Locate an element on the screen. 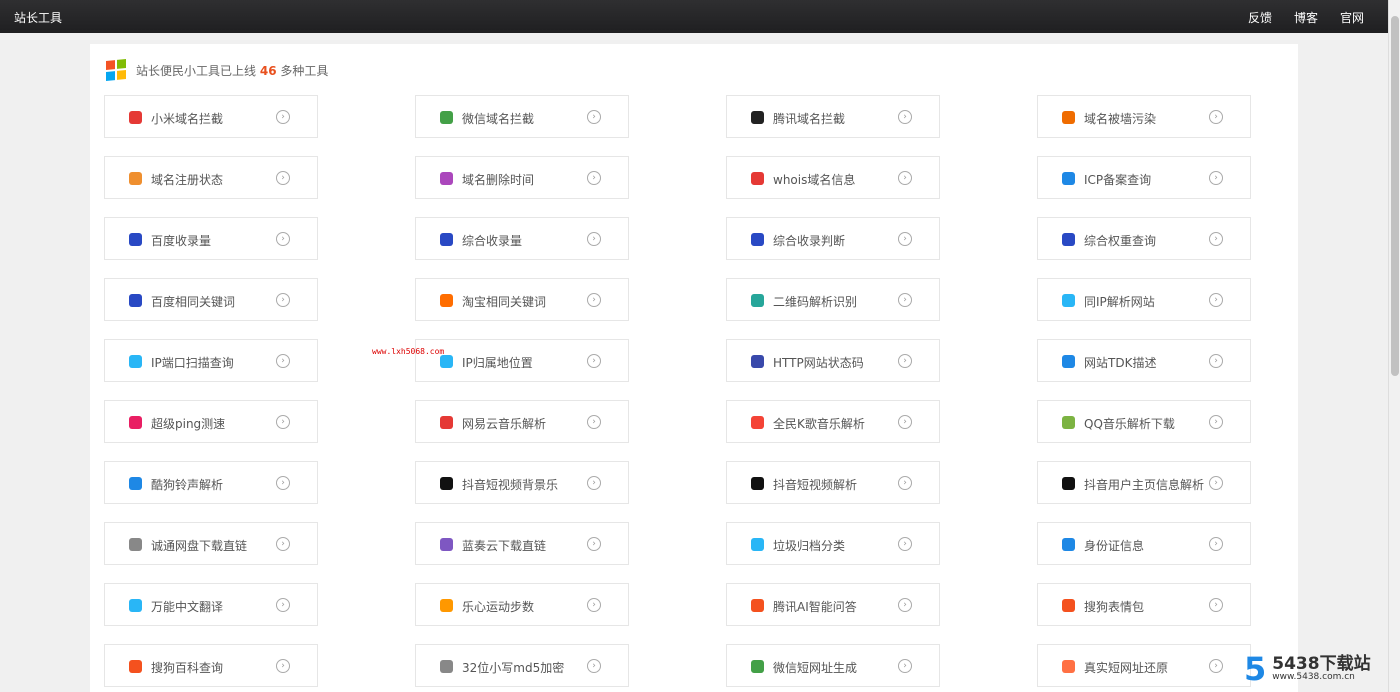 This screenshot has width=1400, height=692. nav-feedback: 反馈 is located at coordinates (1260, 17).